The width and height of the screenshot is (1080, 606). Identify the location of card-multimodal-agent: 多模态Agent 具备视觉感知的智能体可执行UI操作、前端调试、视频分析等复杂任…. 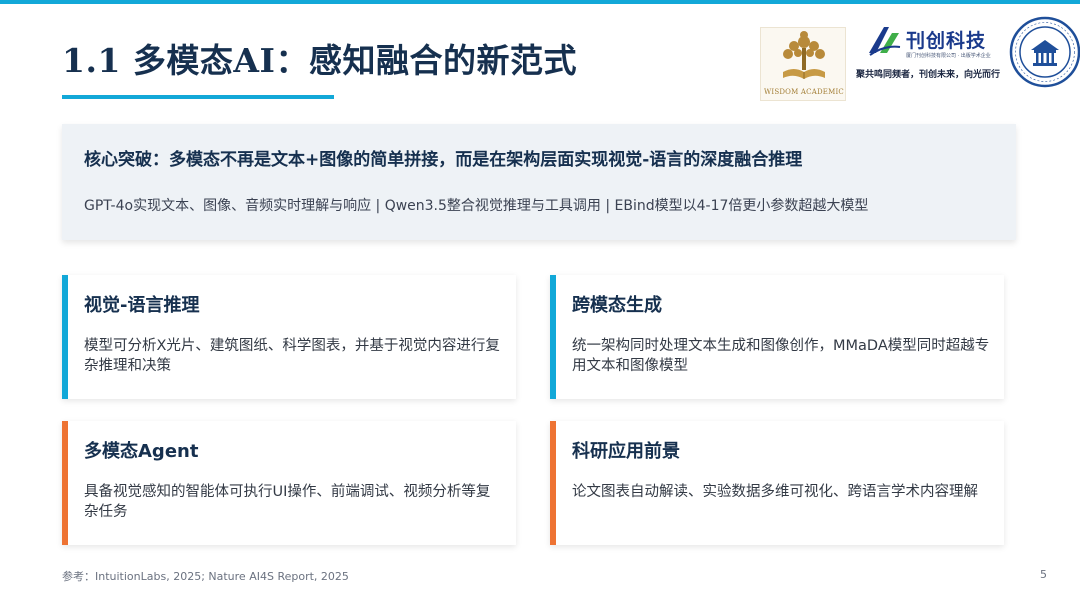
(289, 483).